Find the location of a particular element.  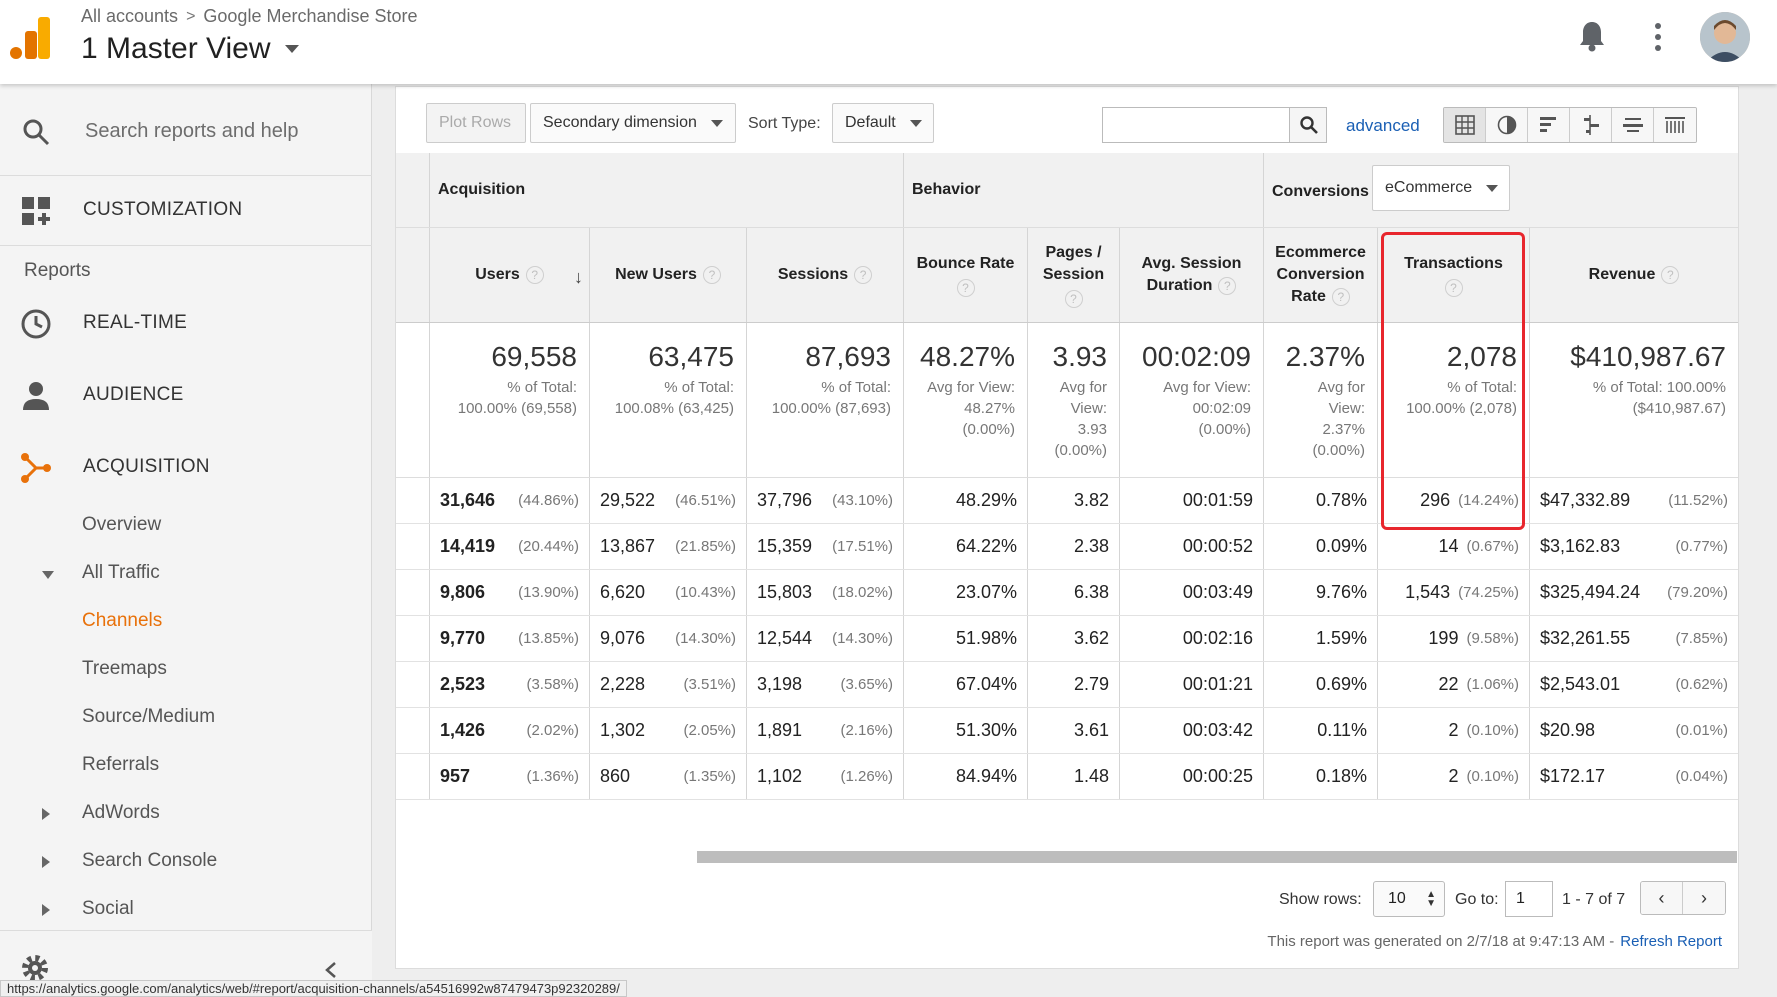

col-header-ecommerce-conversion-rate: Ecommerce Conversion Rate? is located at coordinates (1321, 275).